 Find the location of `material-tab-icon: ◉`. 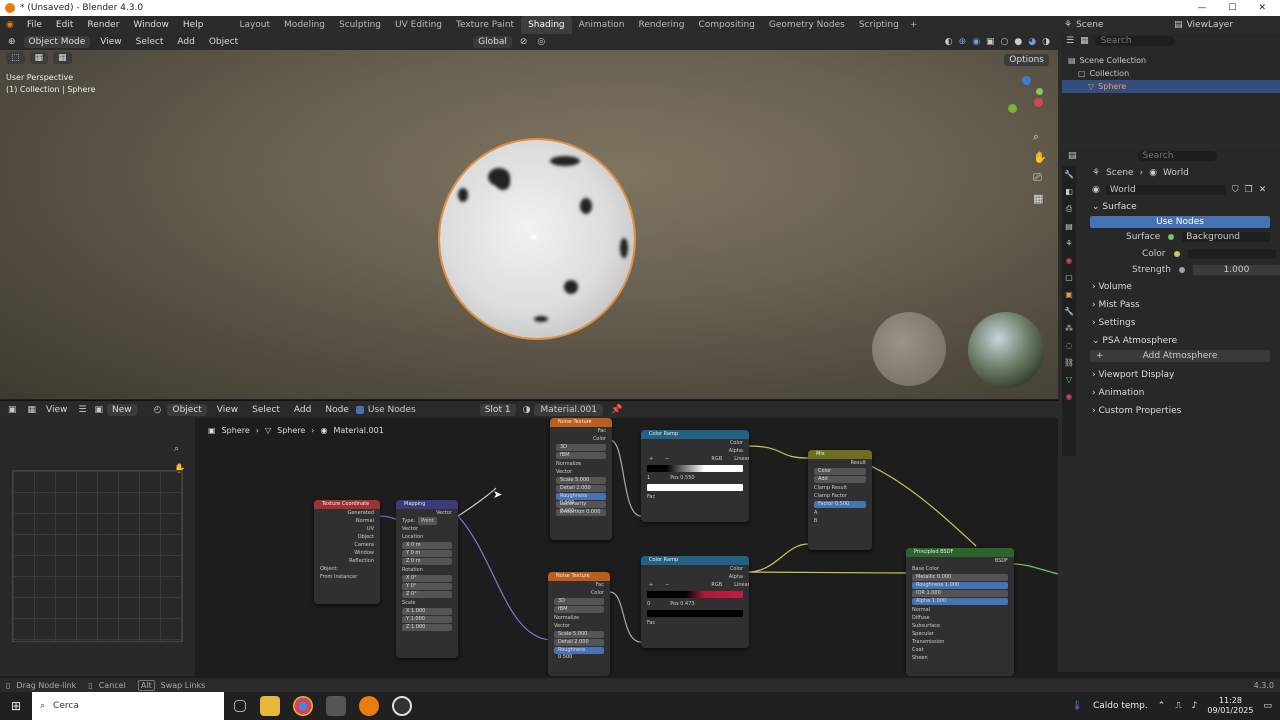

material-tab-icon: ◉ is located at coordinates (1069, 396).